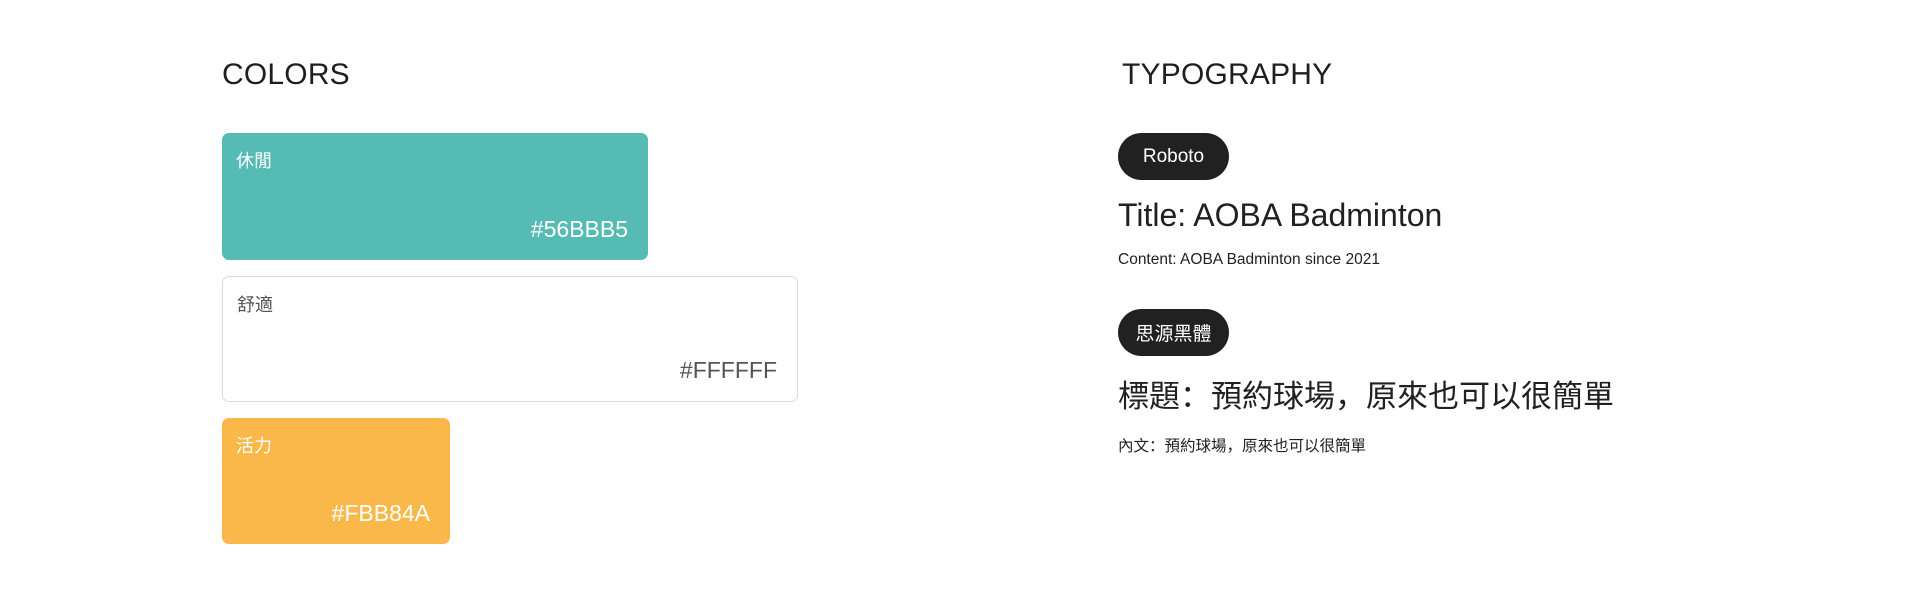 The image size is (1920, 600). I want to click on font-badge-source-han-sans: 思源黑體, so click(1173, 332).